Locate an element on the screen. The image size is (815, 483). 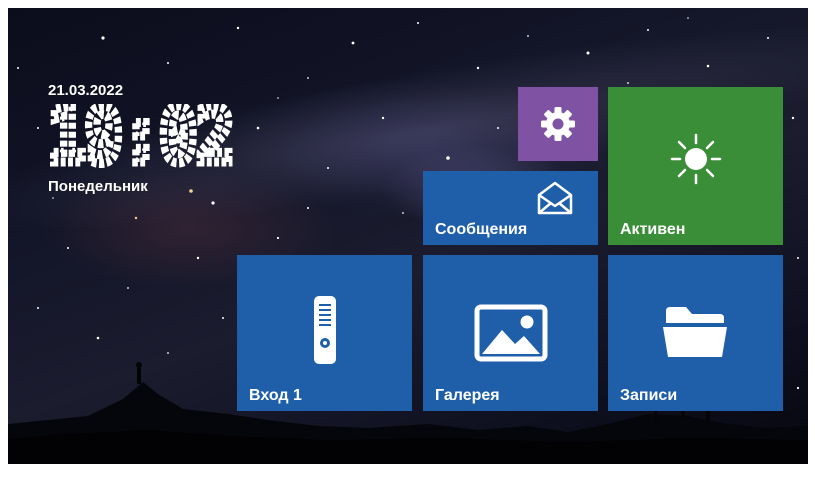
entrance-1-button: Вход 1 is located at coordinates (324, 333).